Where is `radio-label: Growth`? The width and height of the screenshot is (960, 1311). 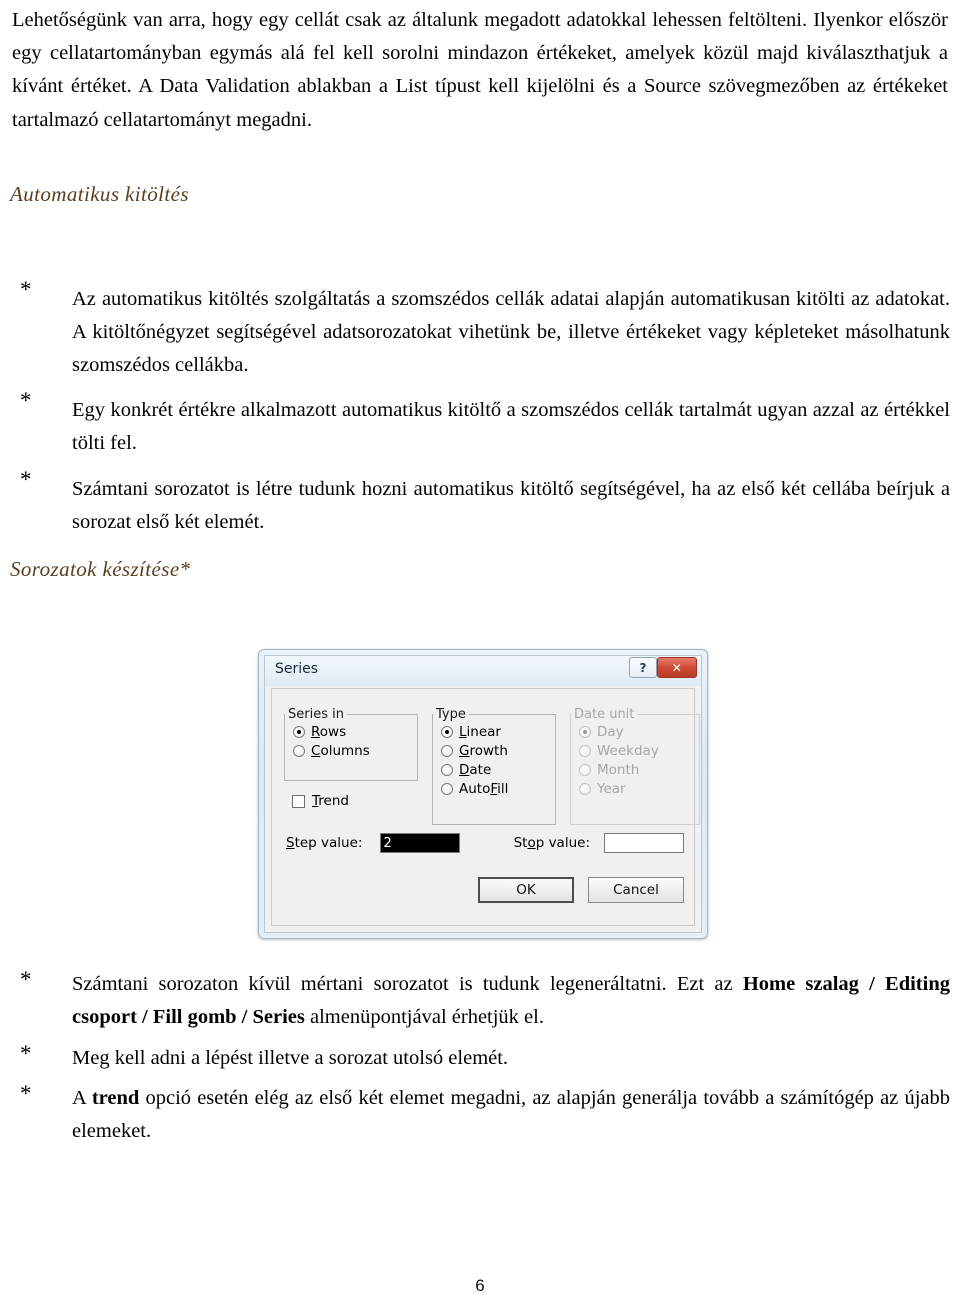
radio-label: Growth is located at coordinates (483, 750).